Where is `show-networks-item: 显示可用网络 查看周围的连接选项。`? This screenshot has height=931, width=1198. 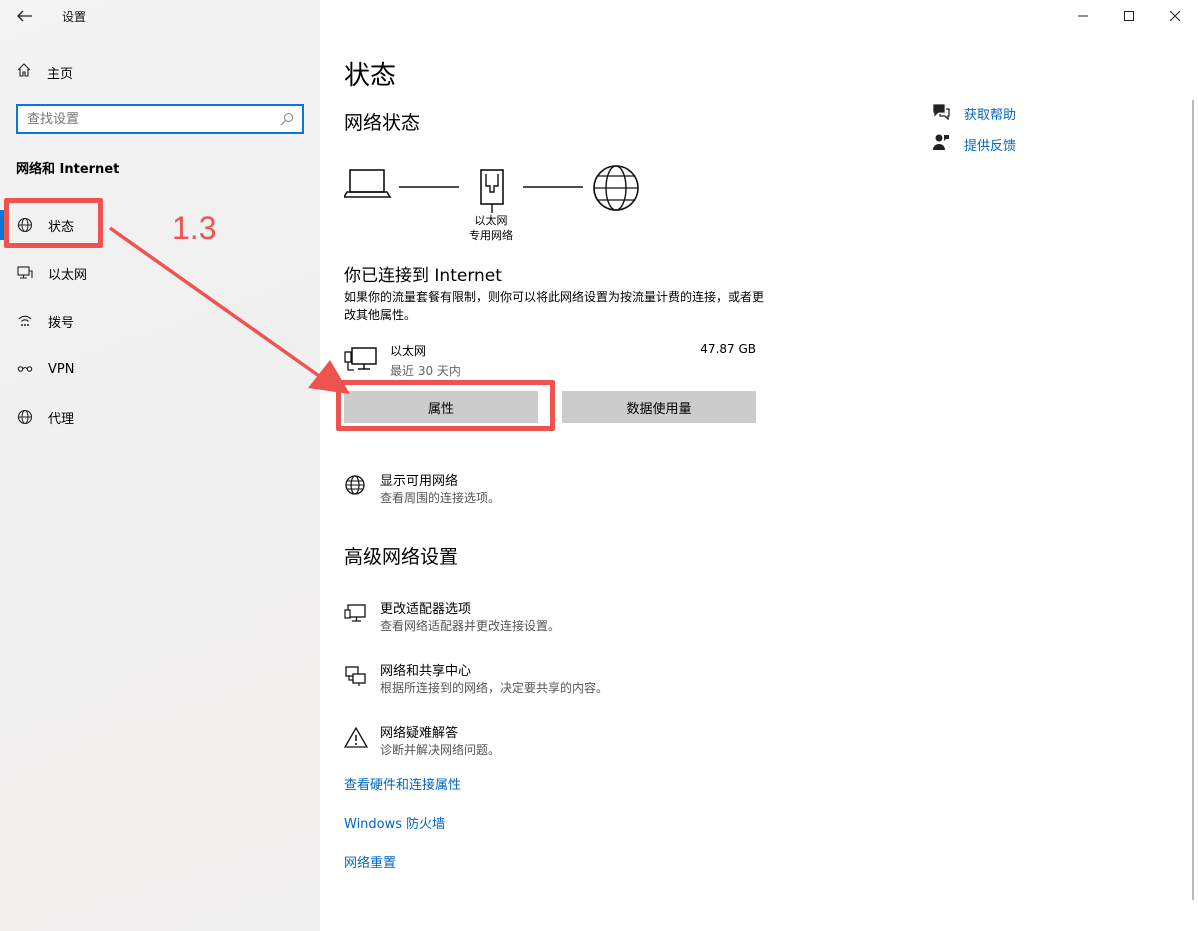
show-networks-item: 显示可用网络 查看周围的连接选项。 is located at coordinates (554, 490).